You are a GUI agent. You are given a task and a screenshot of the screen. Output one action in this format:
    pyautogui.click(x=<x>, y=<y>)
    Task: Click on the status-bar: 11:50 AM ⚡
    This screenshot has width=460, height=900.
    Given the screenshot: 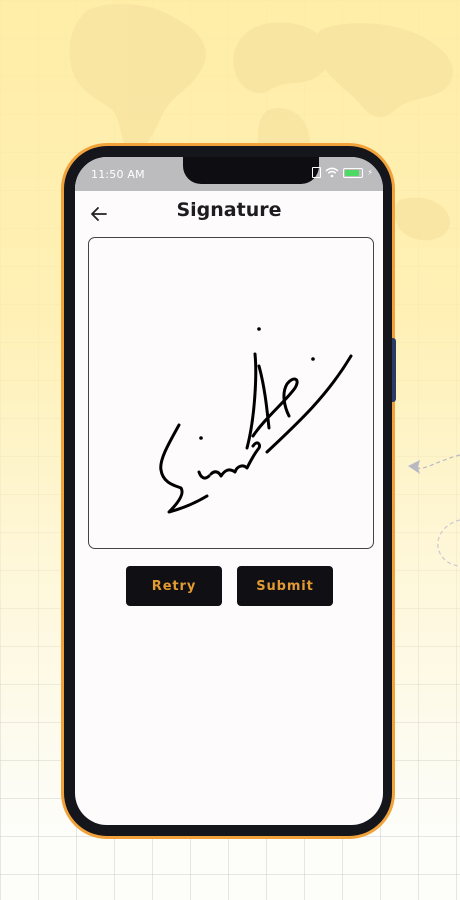 What is the action you would take?
    pyautogui.click(x=229, y=174)
    